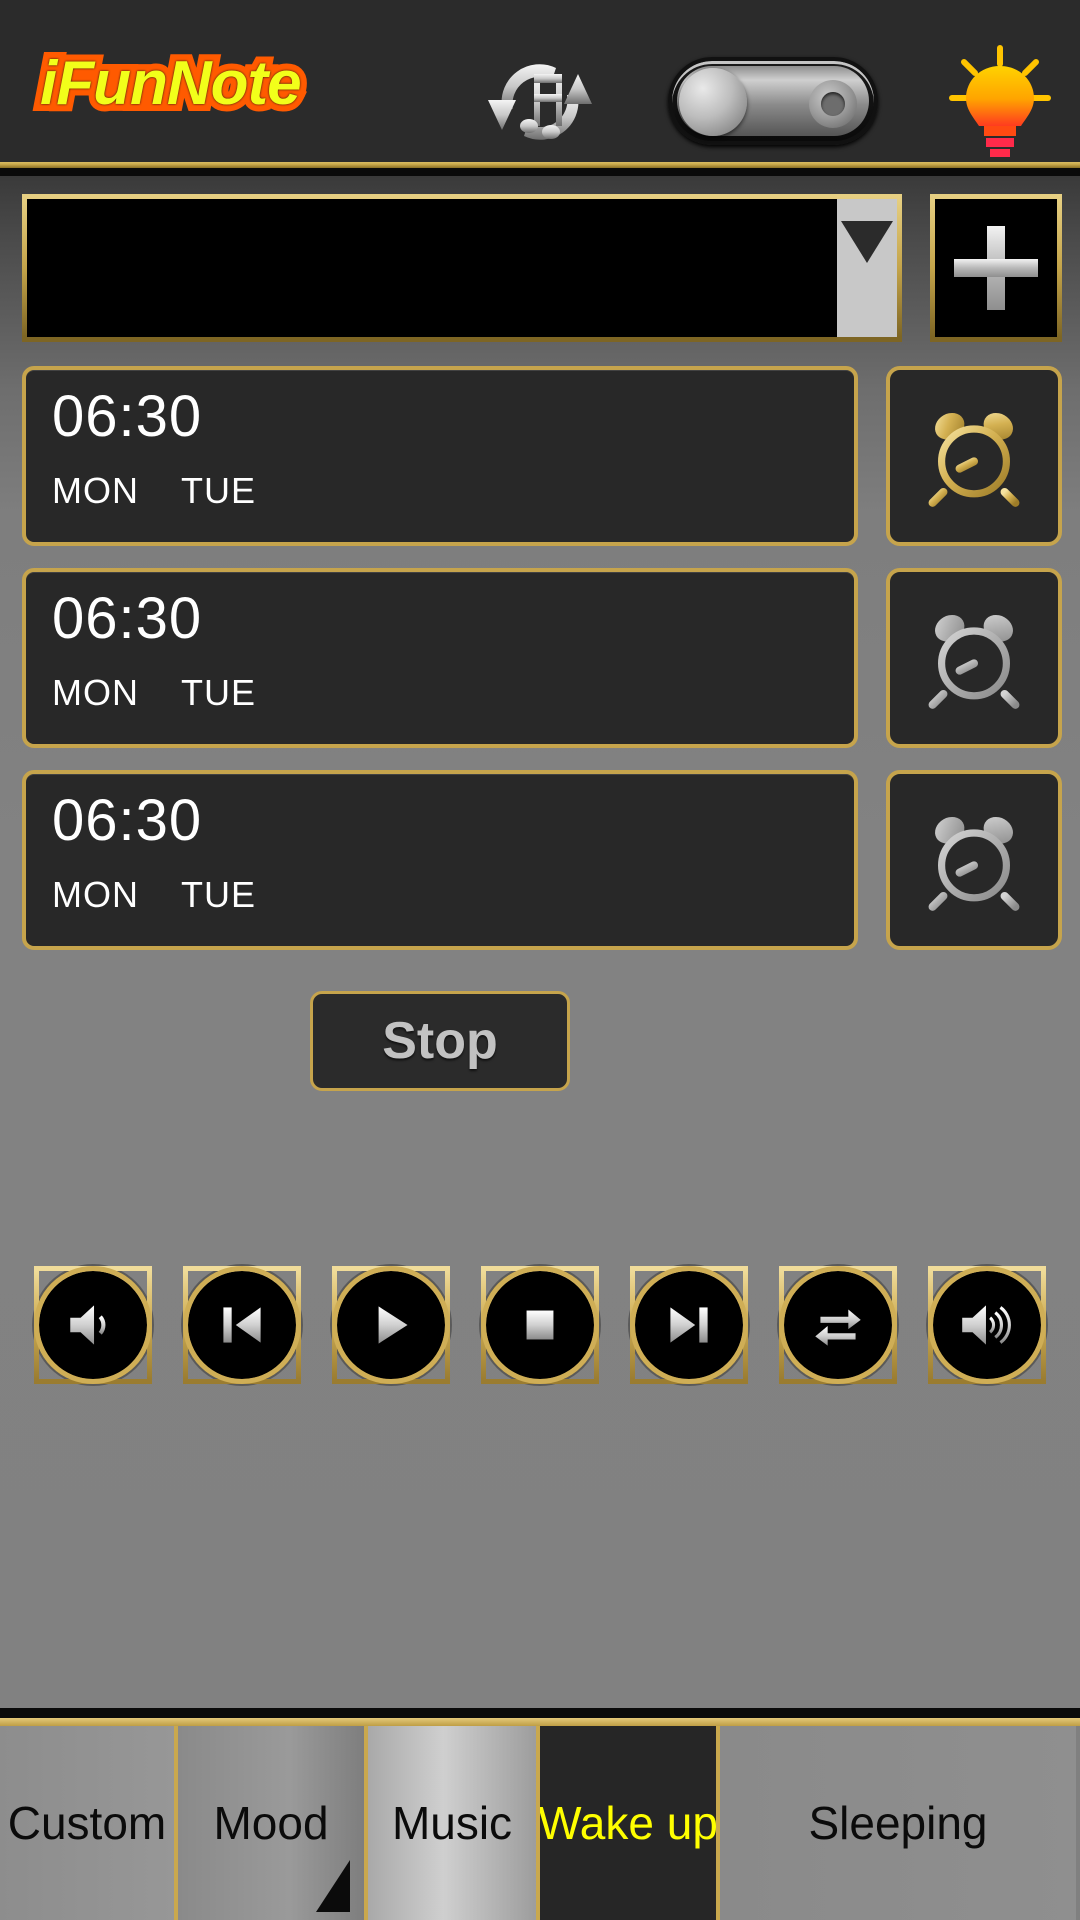 This screenshot has width=1080, height=1920. Describe the element at coordinates (432, 268) in the screenshot. I see `playlist-select-value` at that location.